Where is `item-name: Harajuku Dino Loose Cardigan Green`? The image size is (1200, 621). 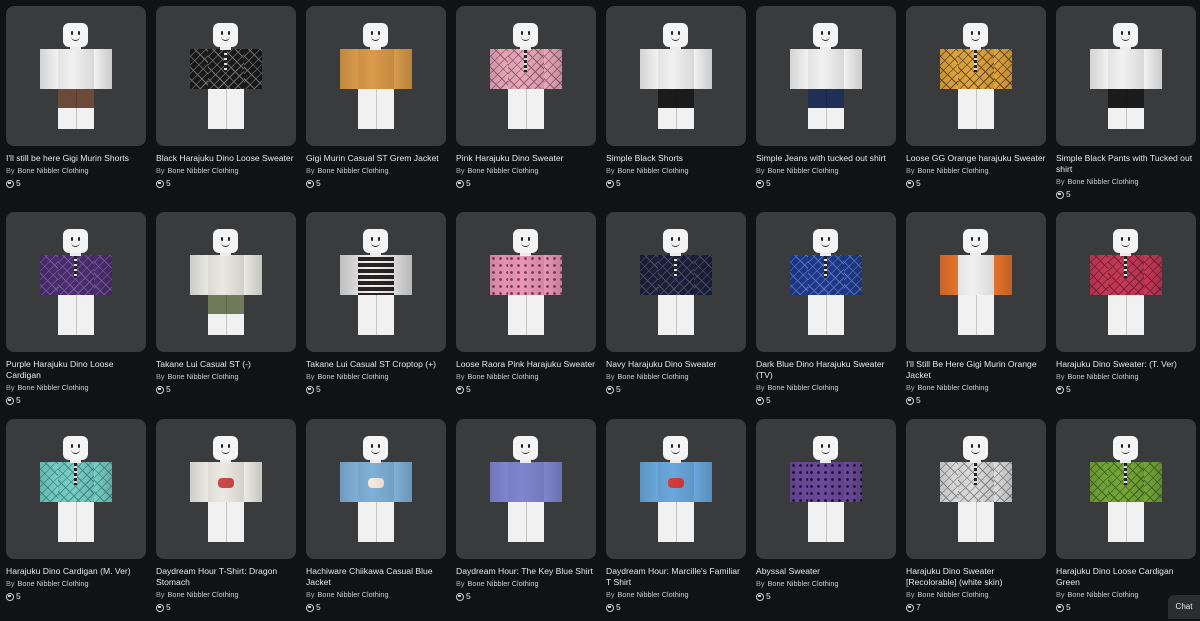
item-name: Harajuku Dino Loose Cardigan Green is located at coordinates (1126, 577).